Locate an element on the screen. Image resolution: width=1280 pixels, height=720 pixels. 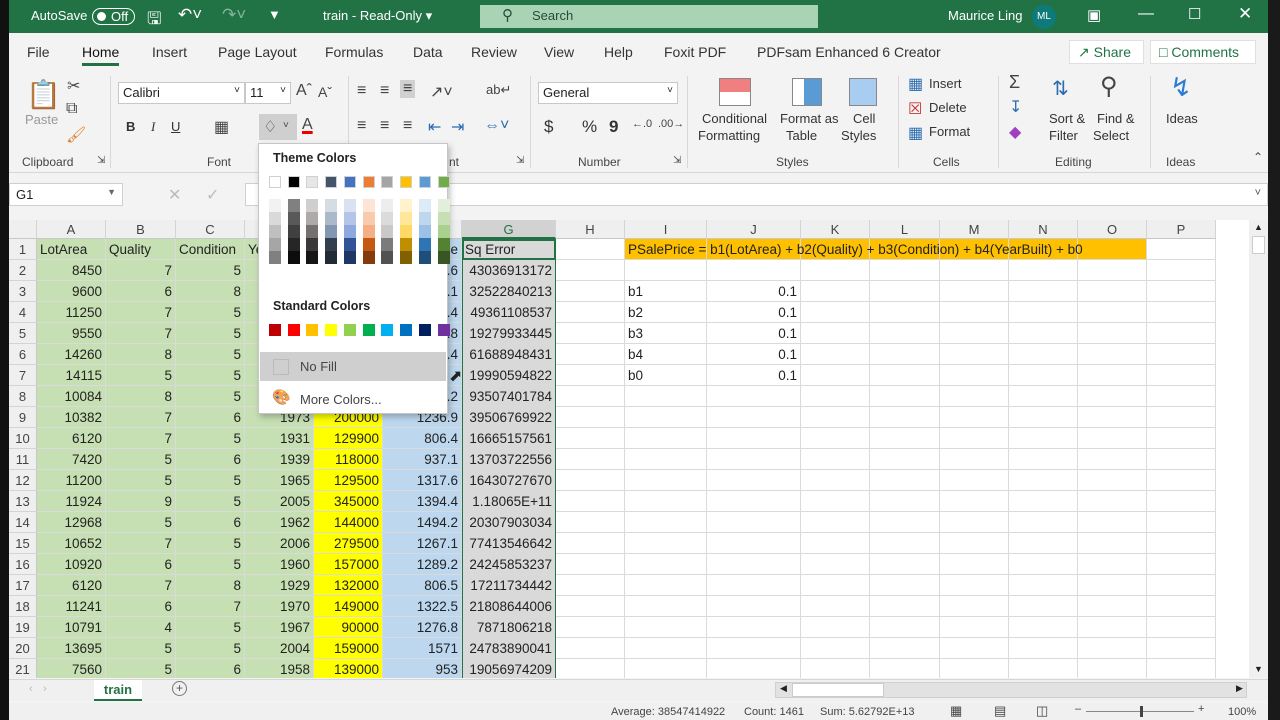
cell-n15 is located at coordinates (1043, 543).